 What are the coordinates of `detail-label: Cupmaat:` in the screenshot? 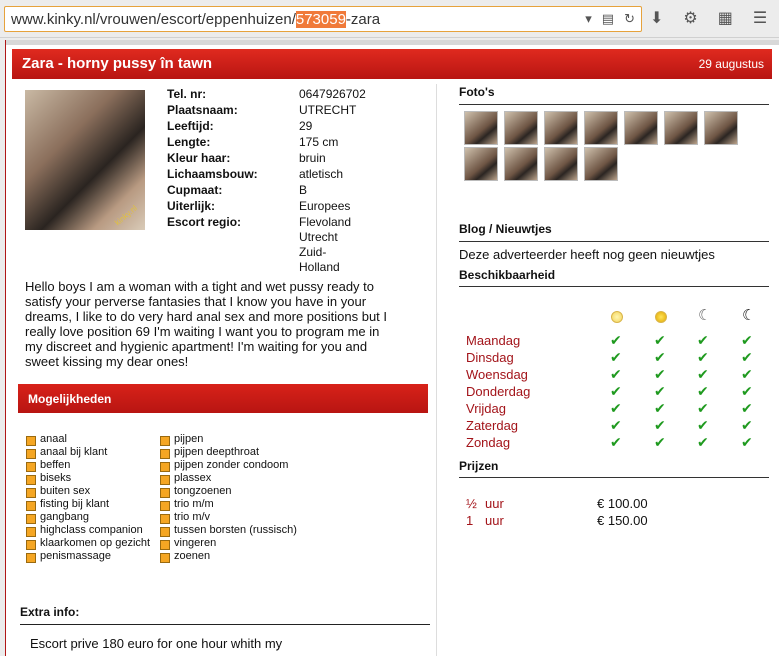 It's located at (195, 190).